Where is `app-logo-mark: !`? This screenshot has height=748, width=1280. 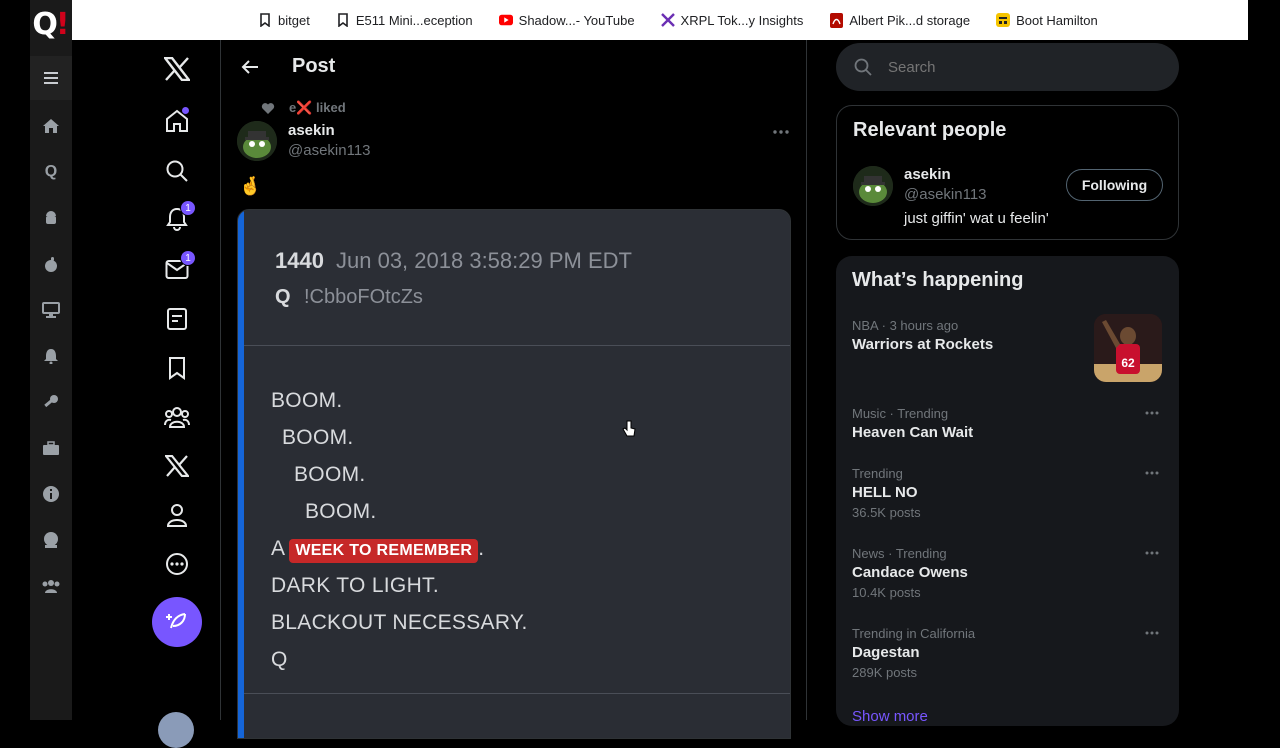 app-logo-mark: ! is located at coordinates (62, 24).